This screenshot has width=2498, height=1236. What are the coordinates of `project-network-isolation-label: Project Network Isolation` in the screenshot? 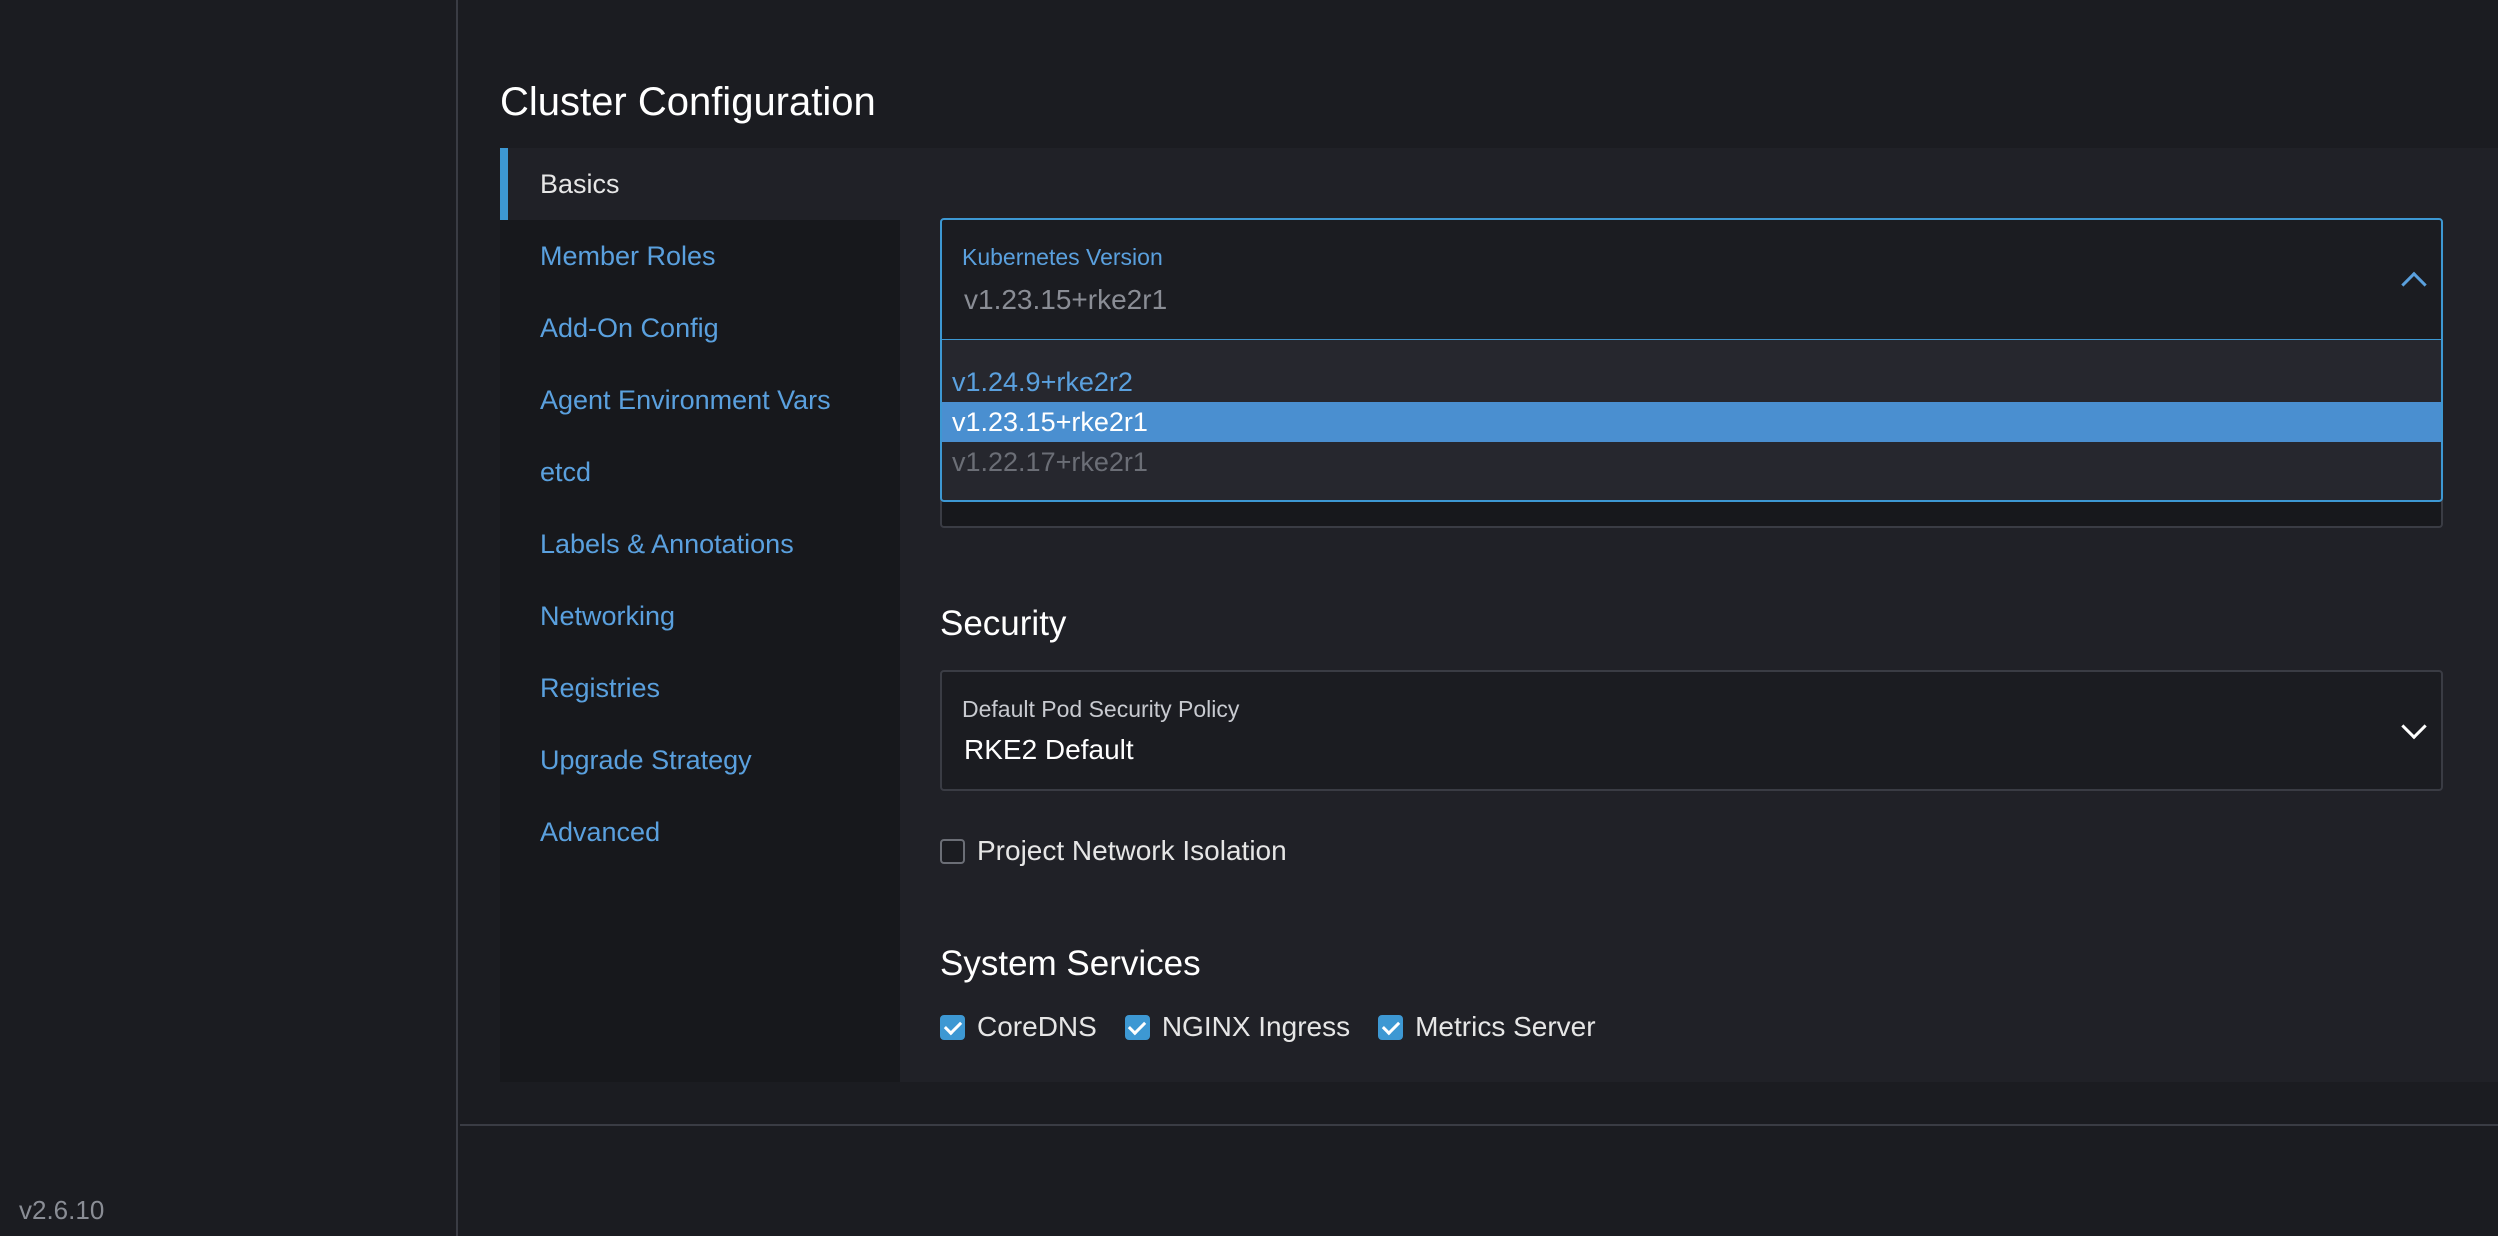 It's located at (1132, 851).